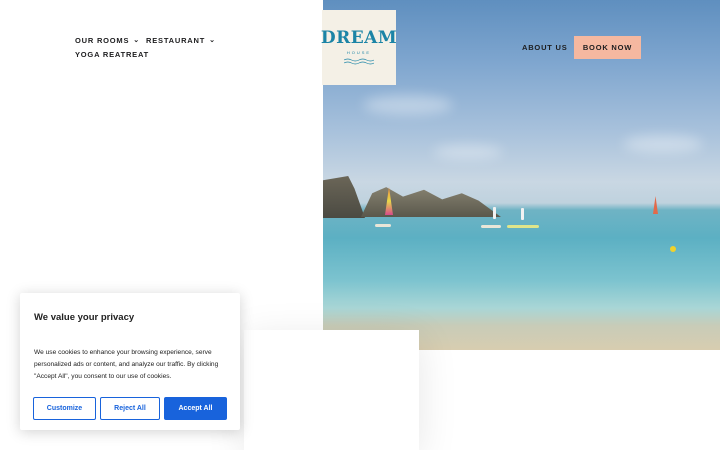 This screenshot has width=720, height=450. I want to click on waves-icon, so click(359, 61).